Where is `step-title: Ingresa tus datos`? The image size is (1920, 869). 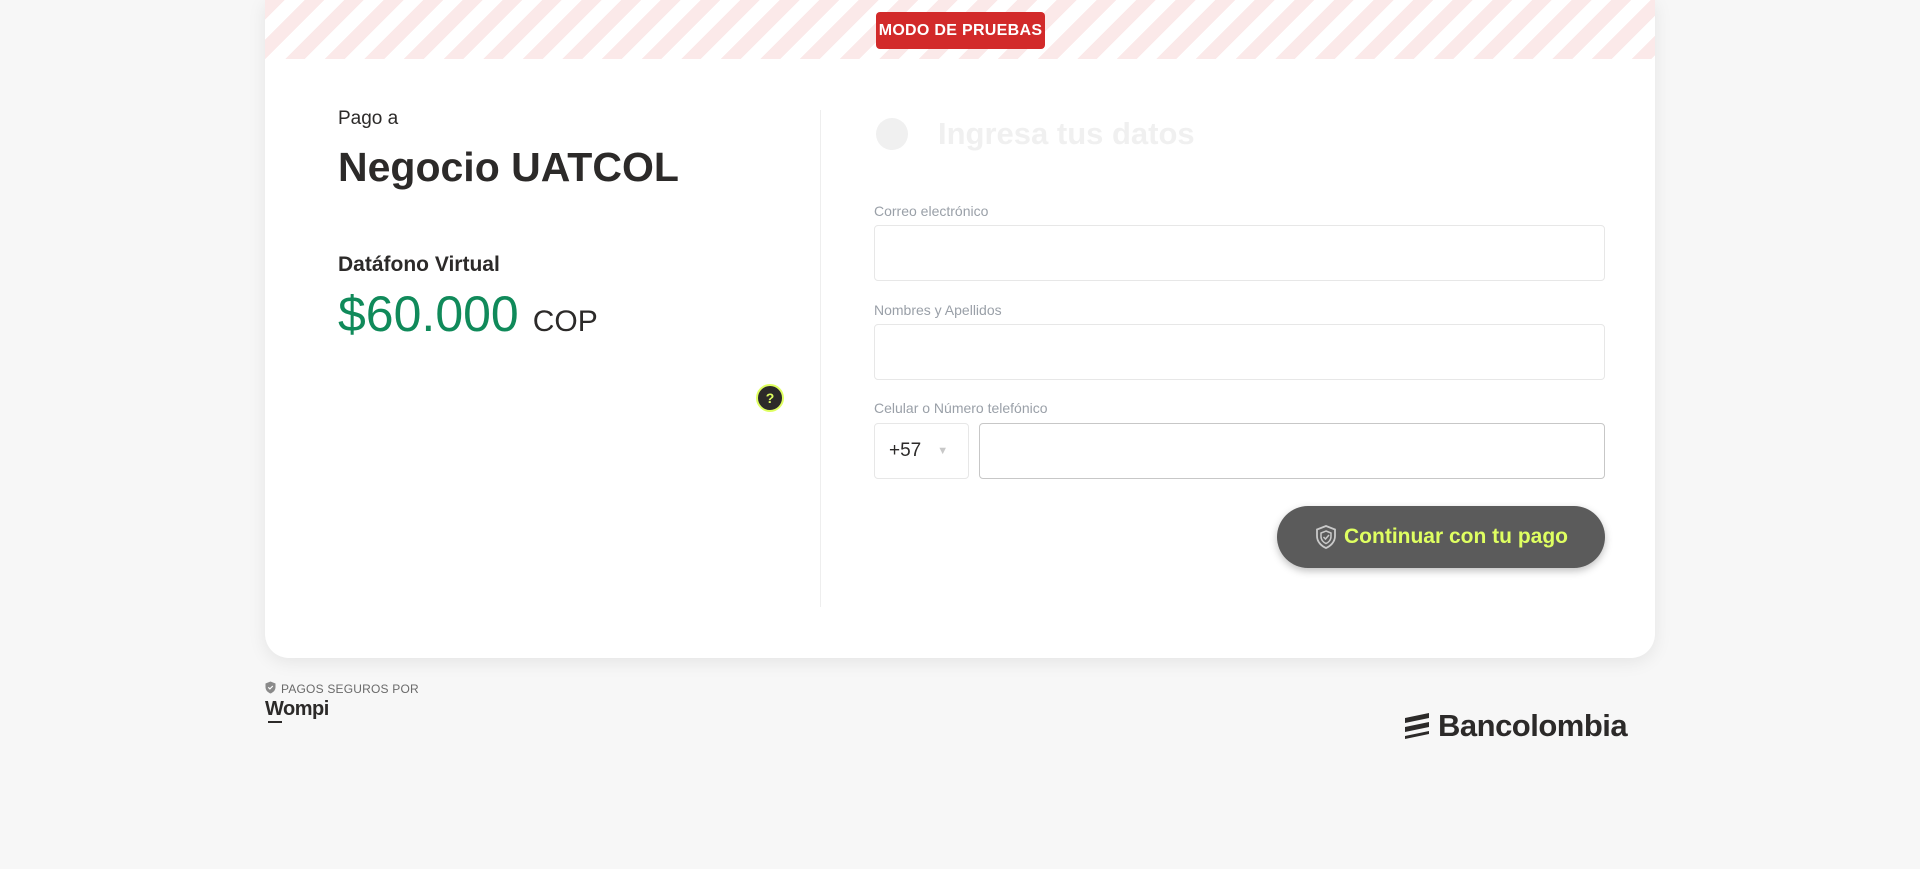 step-title: Ingresa tus datos is located at coordinates (1066, 133).